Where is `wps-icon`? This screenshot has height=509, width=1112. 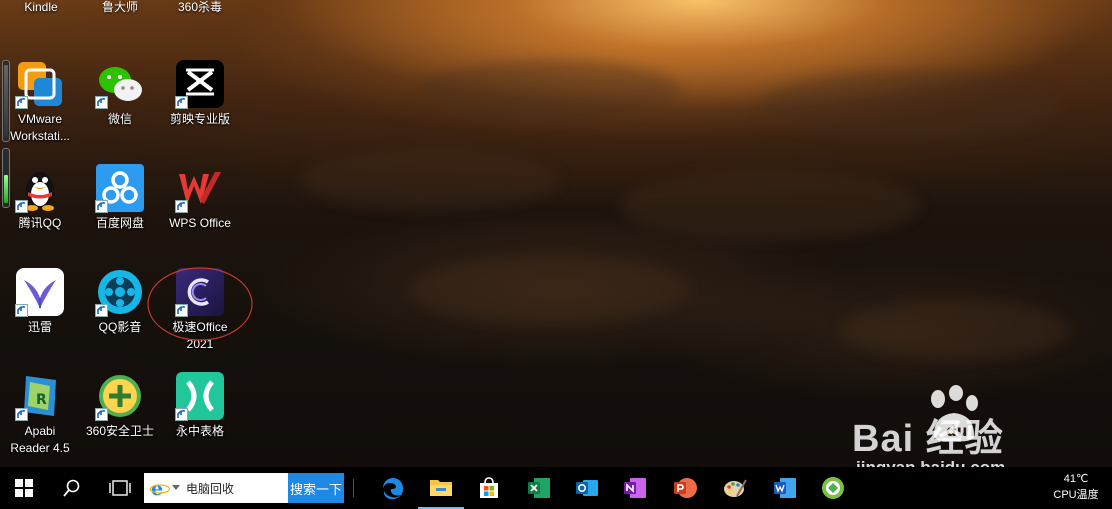
wps-icon is located at coordinates (199, 188).